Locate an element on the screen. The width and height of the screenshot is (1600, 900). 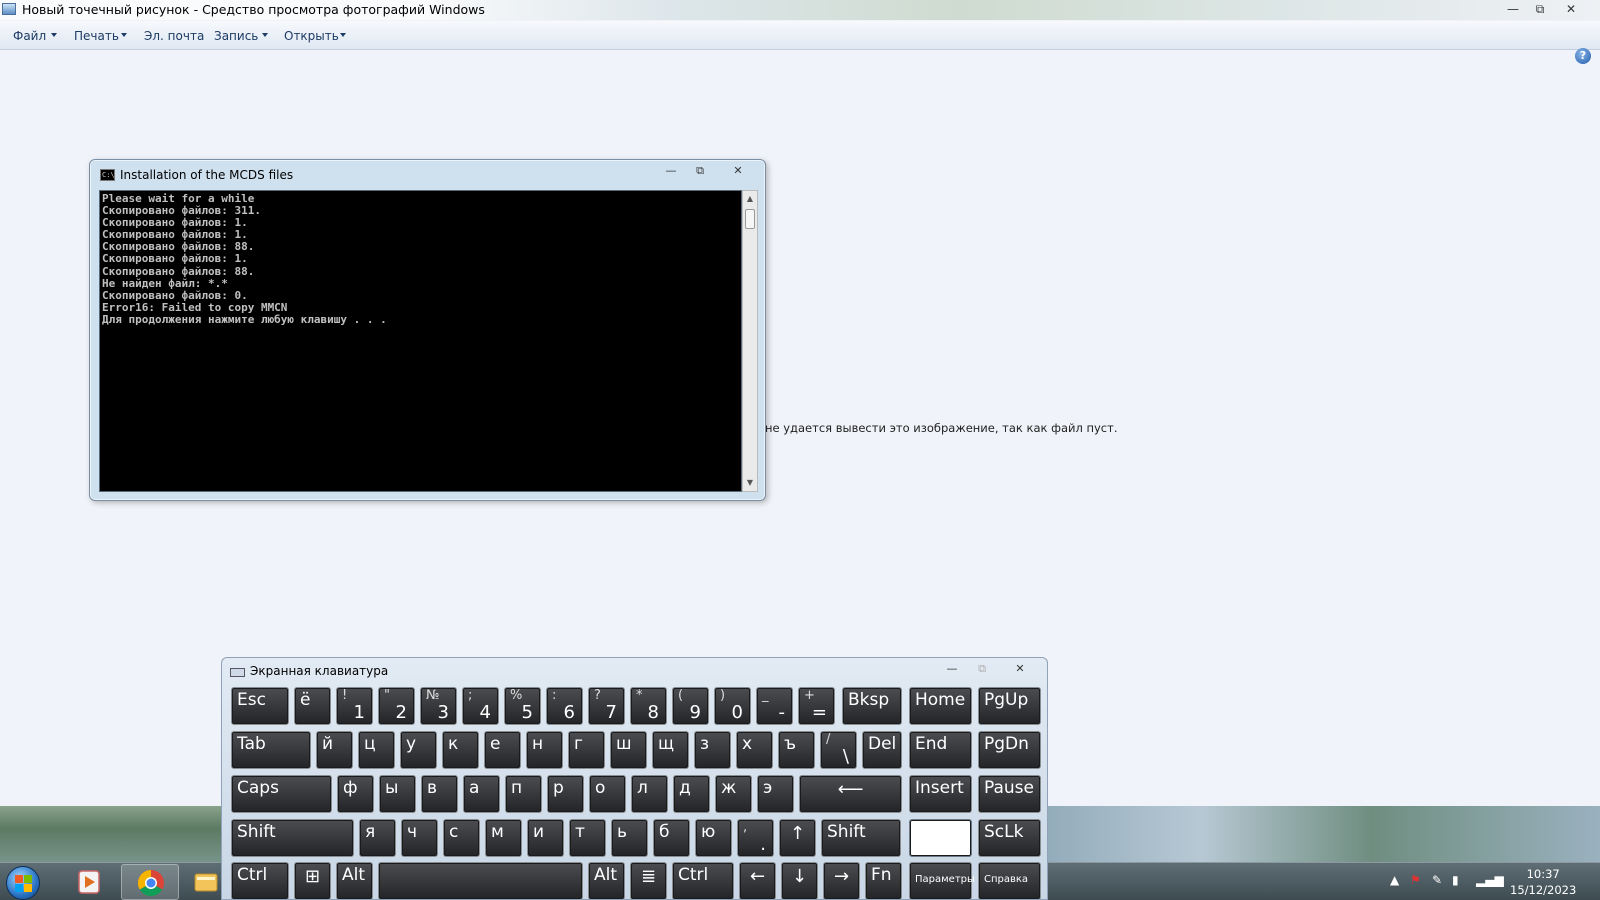
osk-minimize-button: — is located at coordinates (952, 669).